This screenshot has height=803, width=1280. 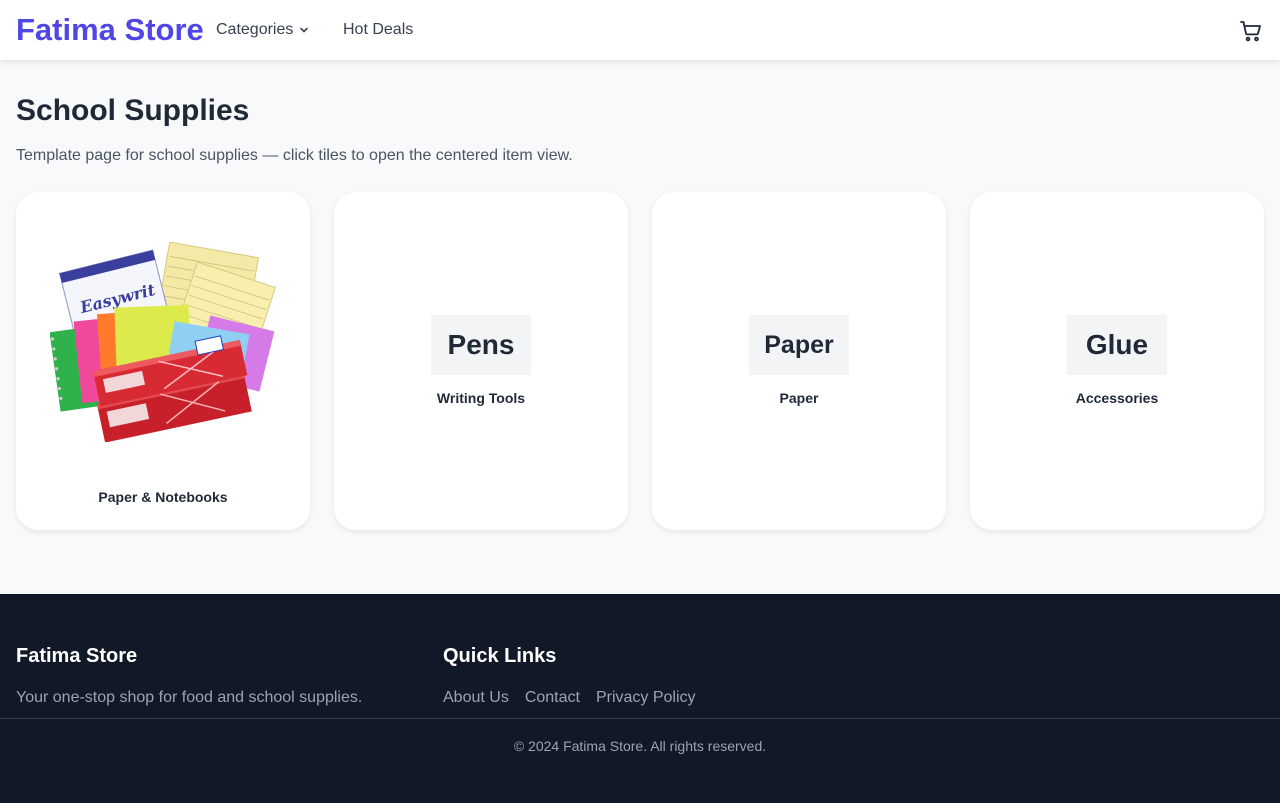 What do you see at coordinates (255, 29) in the screenshot?
I see `categories-label: Categories` at bounding box center [255, 29].